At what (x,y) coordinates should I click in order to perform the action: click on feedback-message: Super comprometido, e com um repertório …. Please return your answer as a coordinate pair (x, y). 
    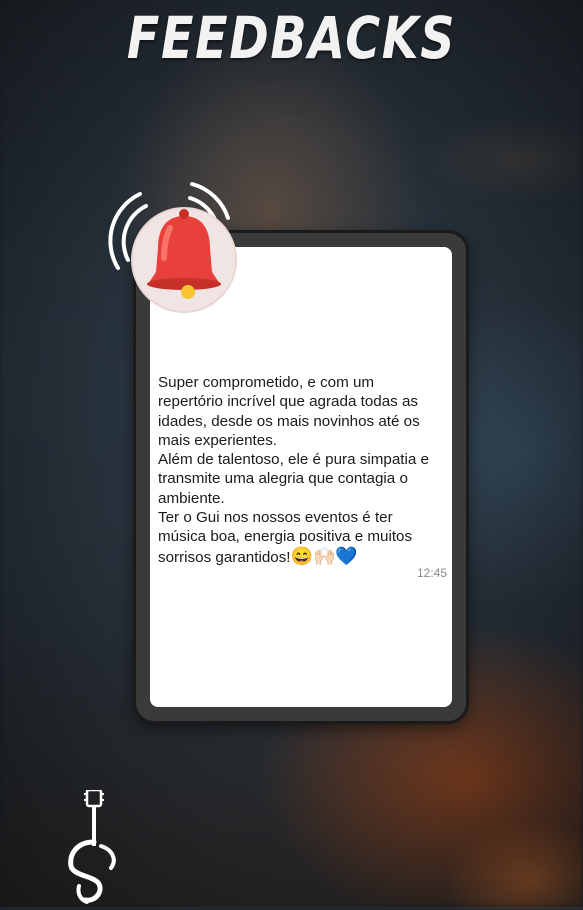
    Looking at the image, I should click on (299, 470).